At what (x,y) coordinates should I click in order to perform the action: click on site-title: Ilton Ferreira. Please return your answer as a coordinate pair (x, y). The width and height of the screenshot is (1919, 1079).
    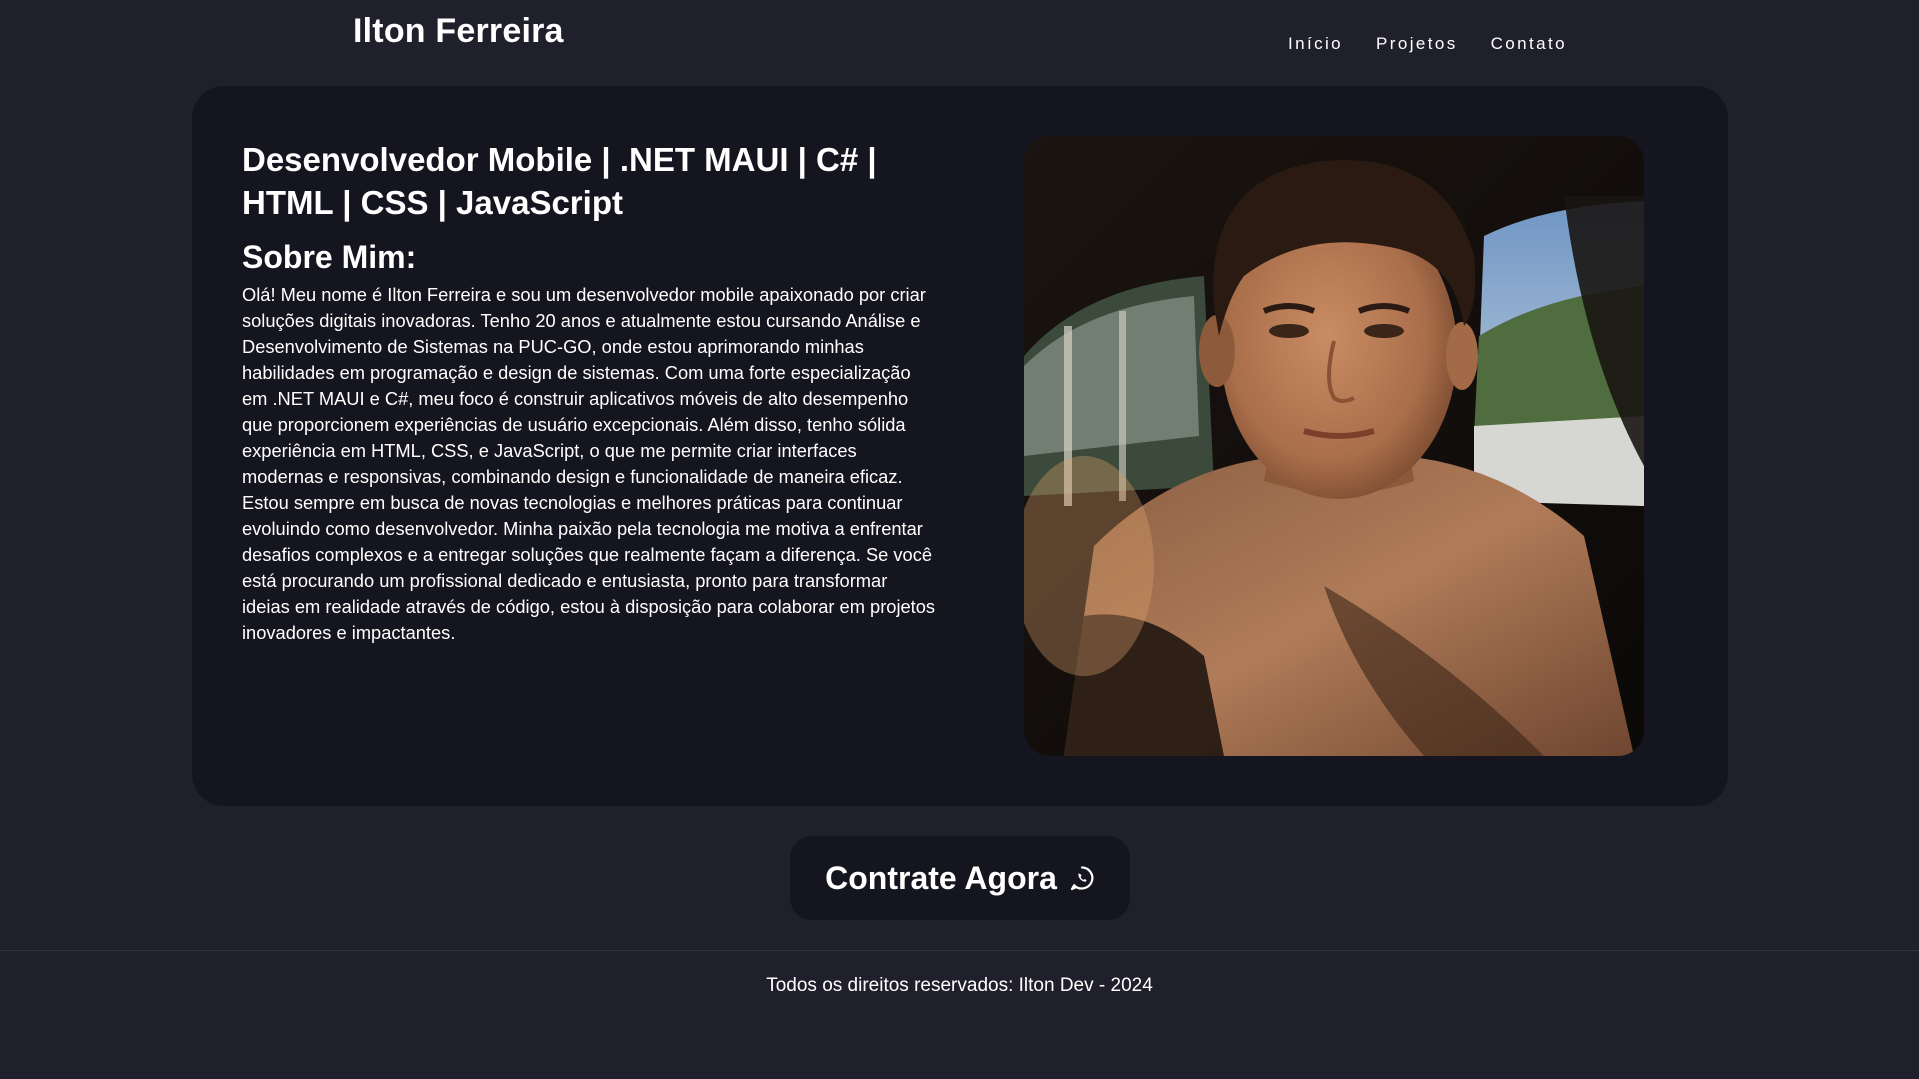
    Looking at the image, I should click on (458, 31).